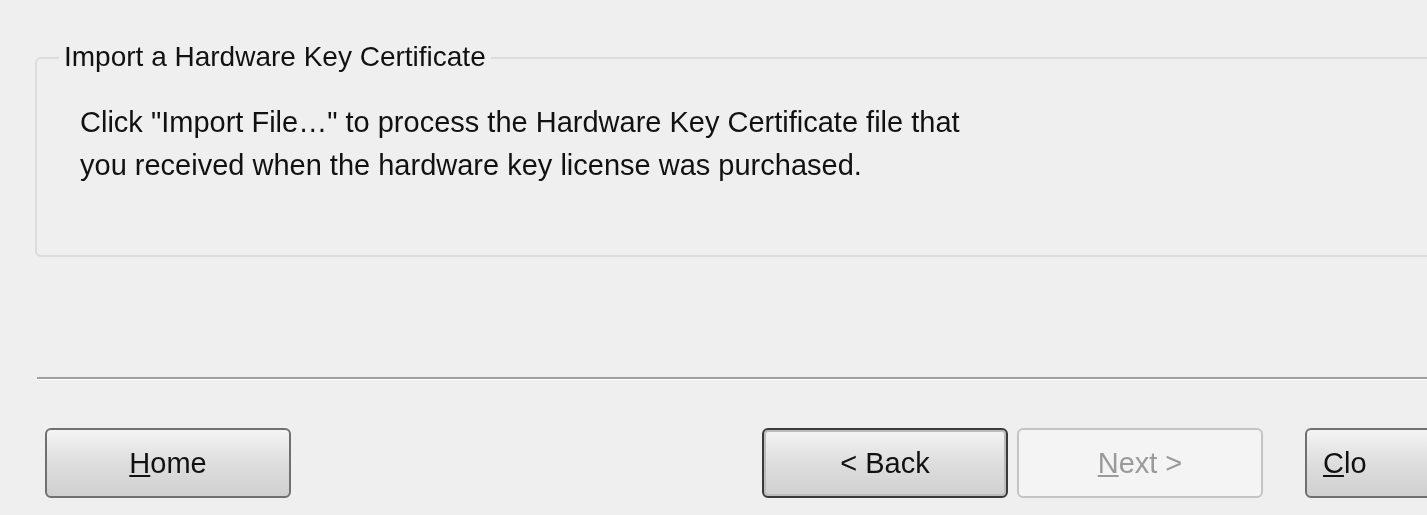 The image size is (1427, 515). What do you see at coordinates (168, 463) in the screenshot?
I see `dialog-button: Home` at bounding box center [168, 463].